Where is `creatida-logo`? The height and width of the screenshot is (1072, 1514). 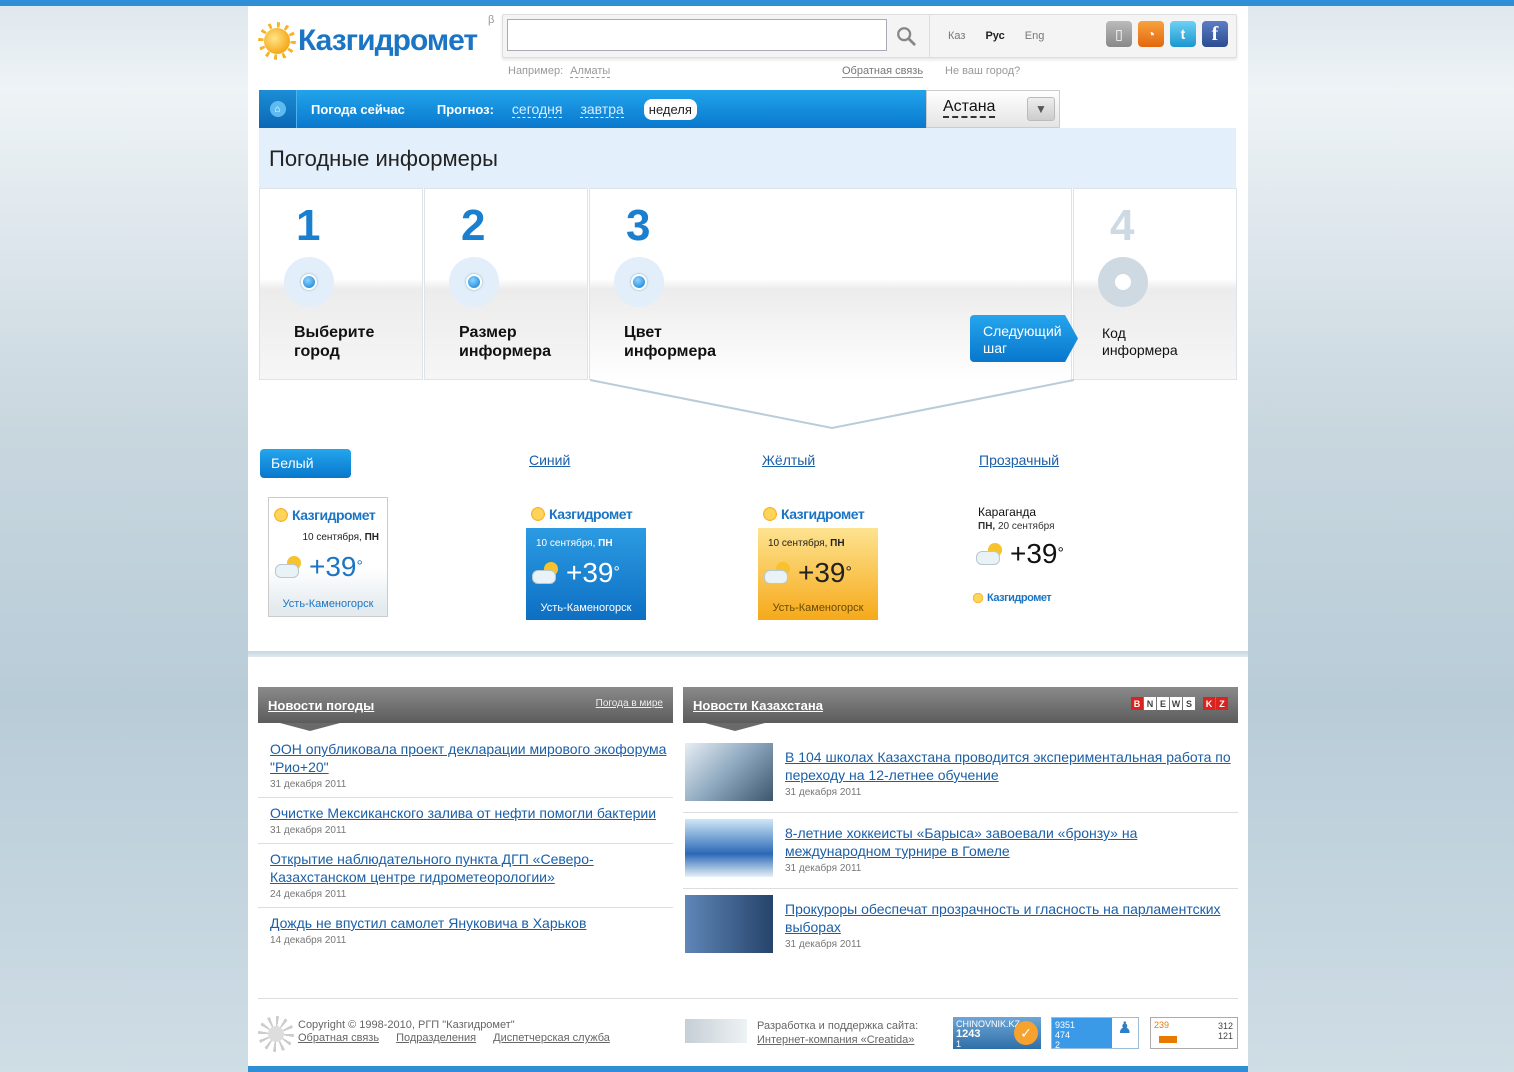
creatida-logo is located at coordinates (716, 1031).